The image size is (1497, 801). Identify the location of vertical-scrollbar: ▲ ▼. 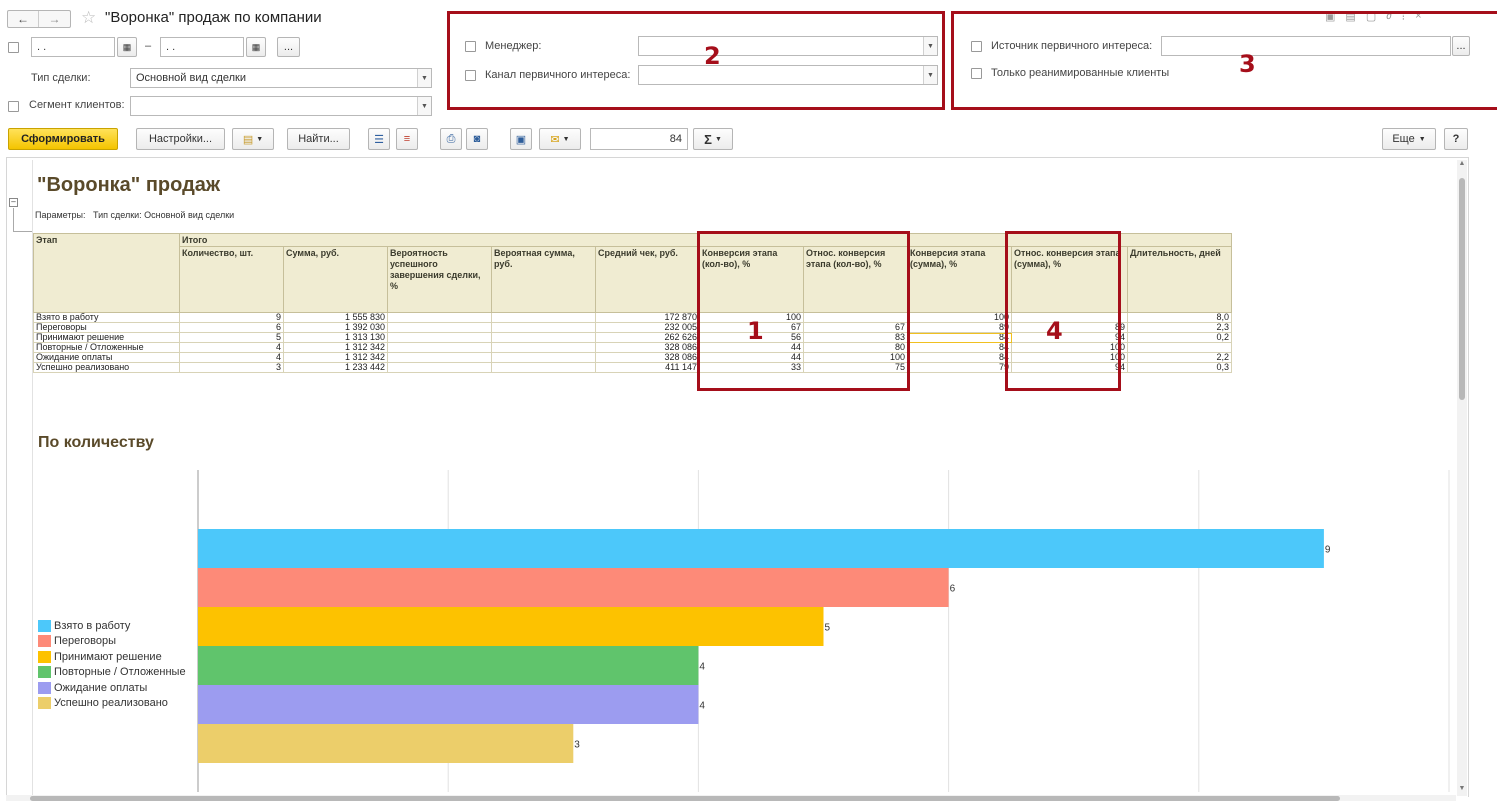
(1462, 478).